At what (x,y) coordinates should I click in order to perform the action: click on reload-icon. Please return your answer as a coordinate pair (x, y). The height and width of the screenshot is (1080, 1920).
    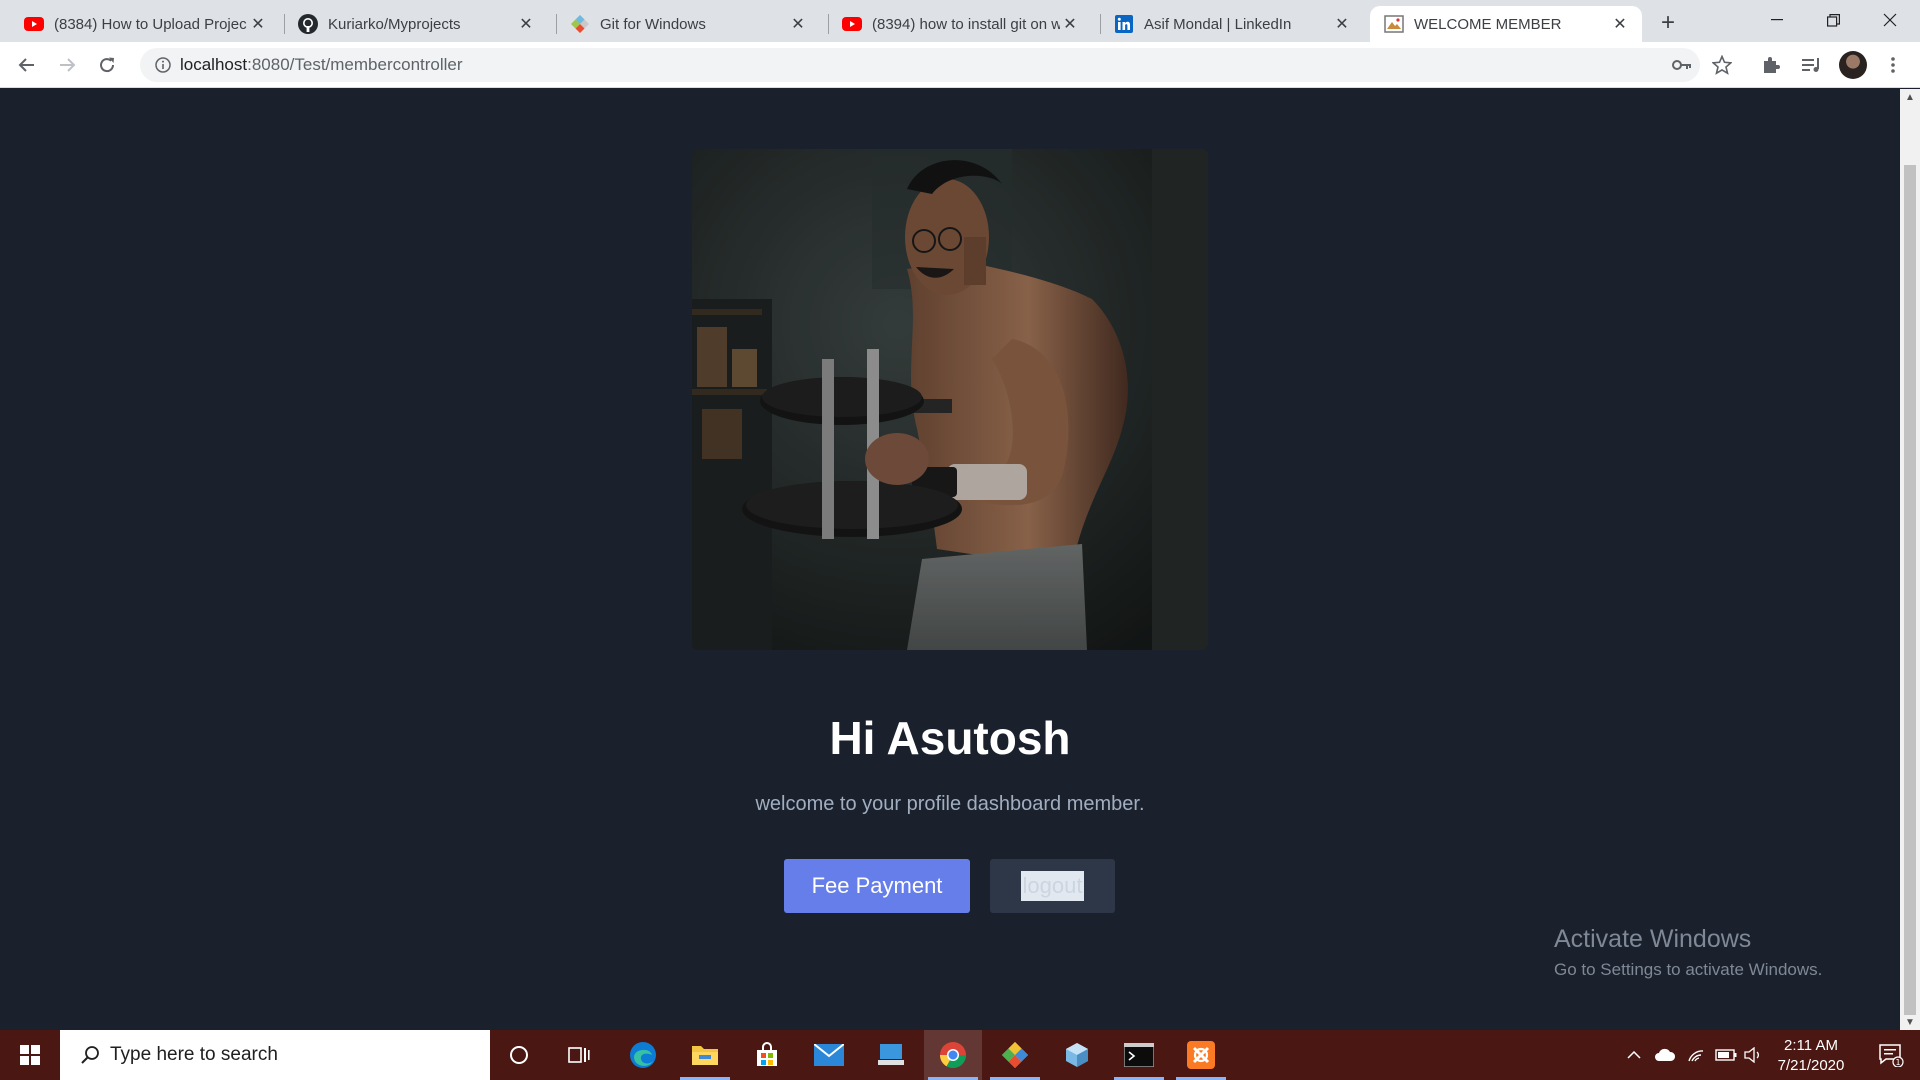
    Looking at the image, I should click on (107, 65).